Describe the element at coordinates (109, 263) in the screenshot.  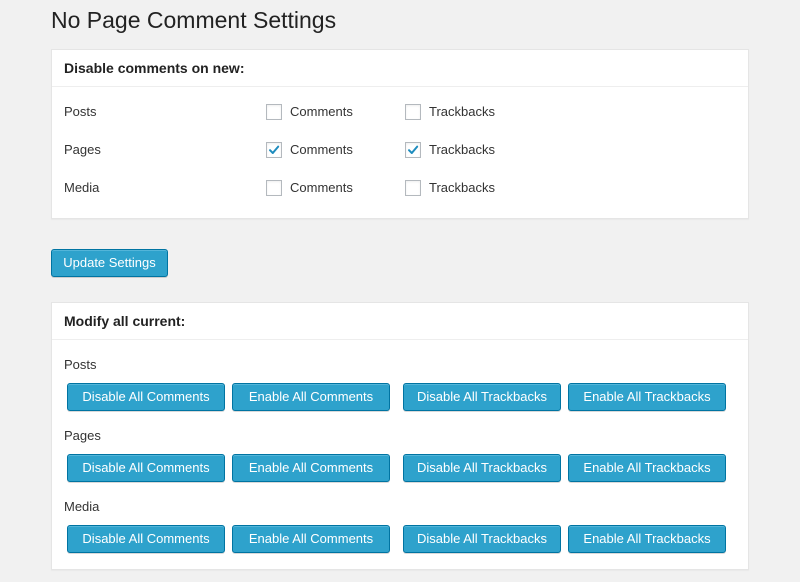
I see `update-settings-button: Update Settings` at that location.